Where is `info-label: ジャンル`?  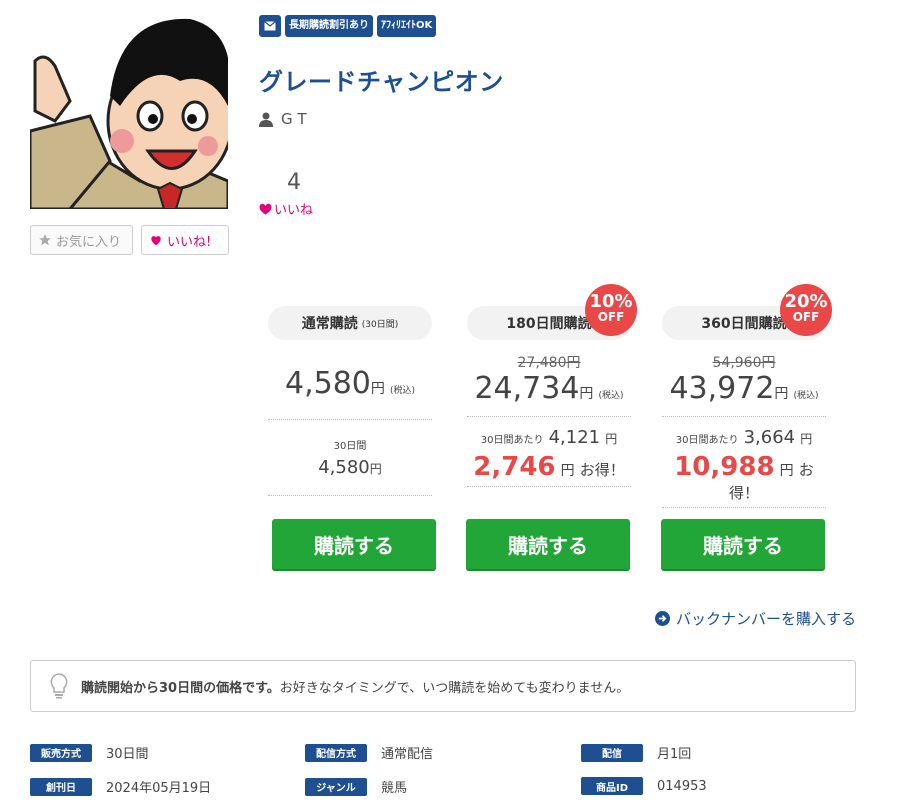
info-label: ジャンル is located at coordinates (336, 786).